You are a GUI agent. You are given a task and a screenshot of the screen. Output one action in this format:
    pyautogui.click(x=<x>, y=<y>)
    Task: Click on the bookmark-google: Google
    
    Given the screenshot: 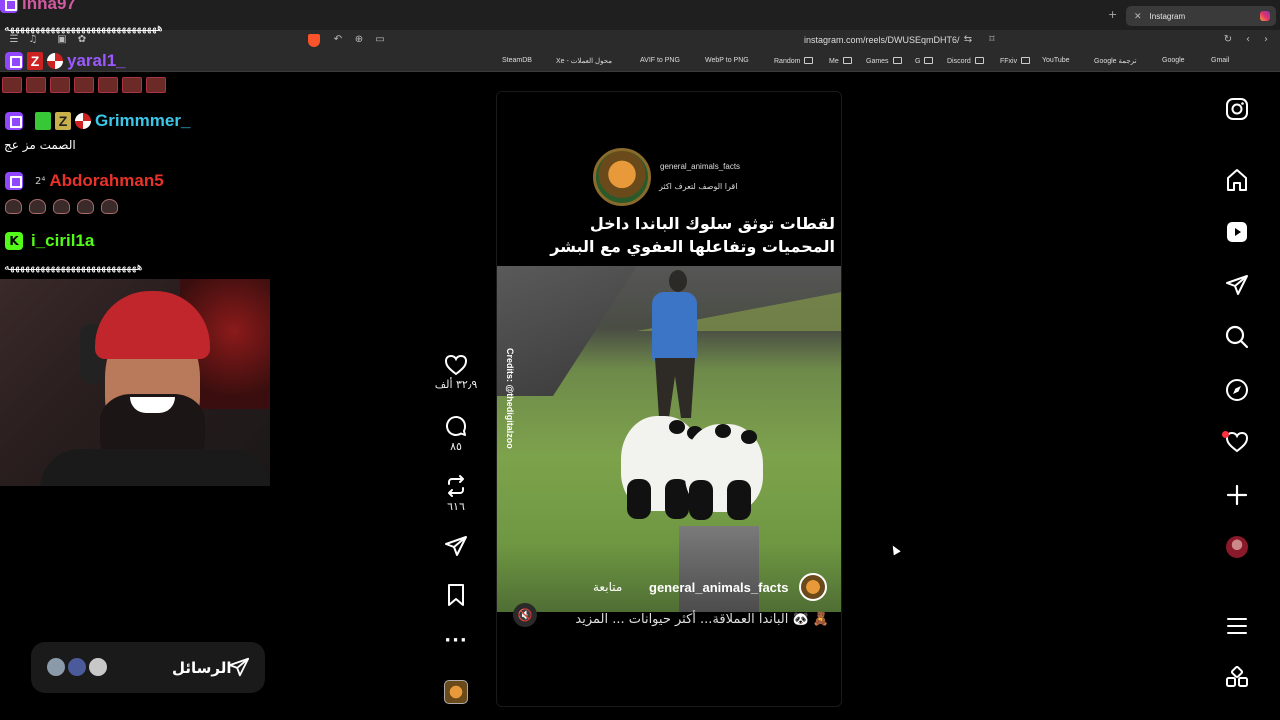 What is the action you would take?
    pyautogui.click(x=1173, y=60)
    